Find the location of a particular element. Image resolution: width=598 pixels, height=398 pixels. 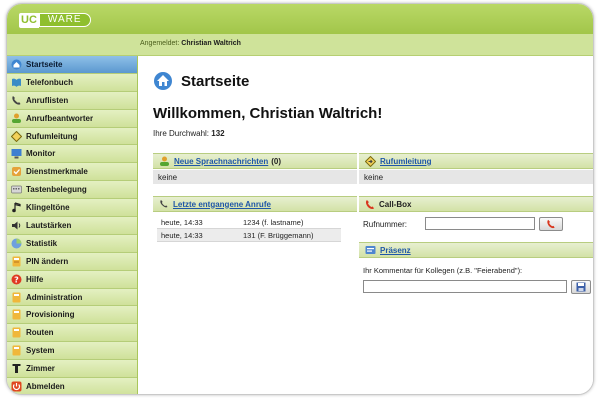

features-icon is located at coordinates (16, 171).